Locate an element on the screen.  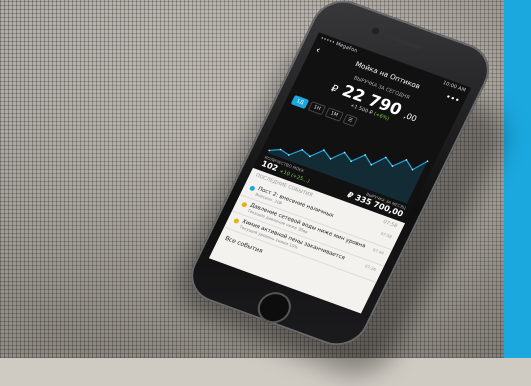
event-time: 07:44 is located at coordinates (378, 251).